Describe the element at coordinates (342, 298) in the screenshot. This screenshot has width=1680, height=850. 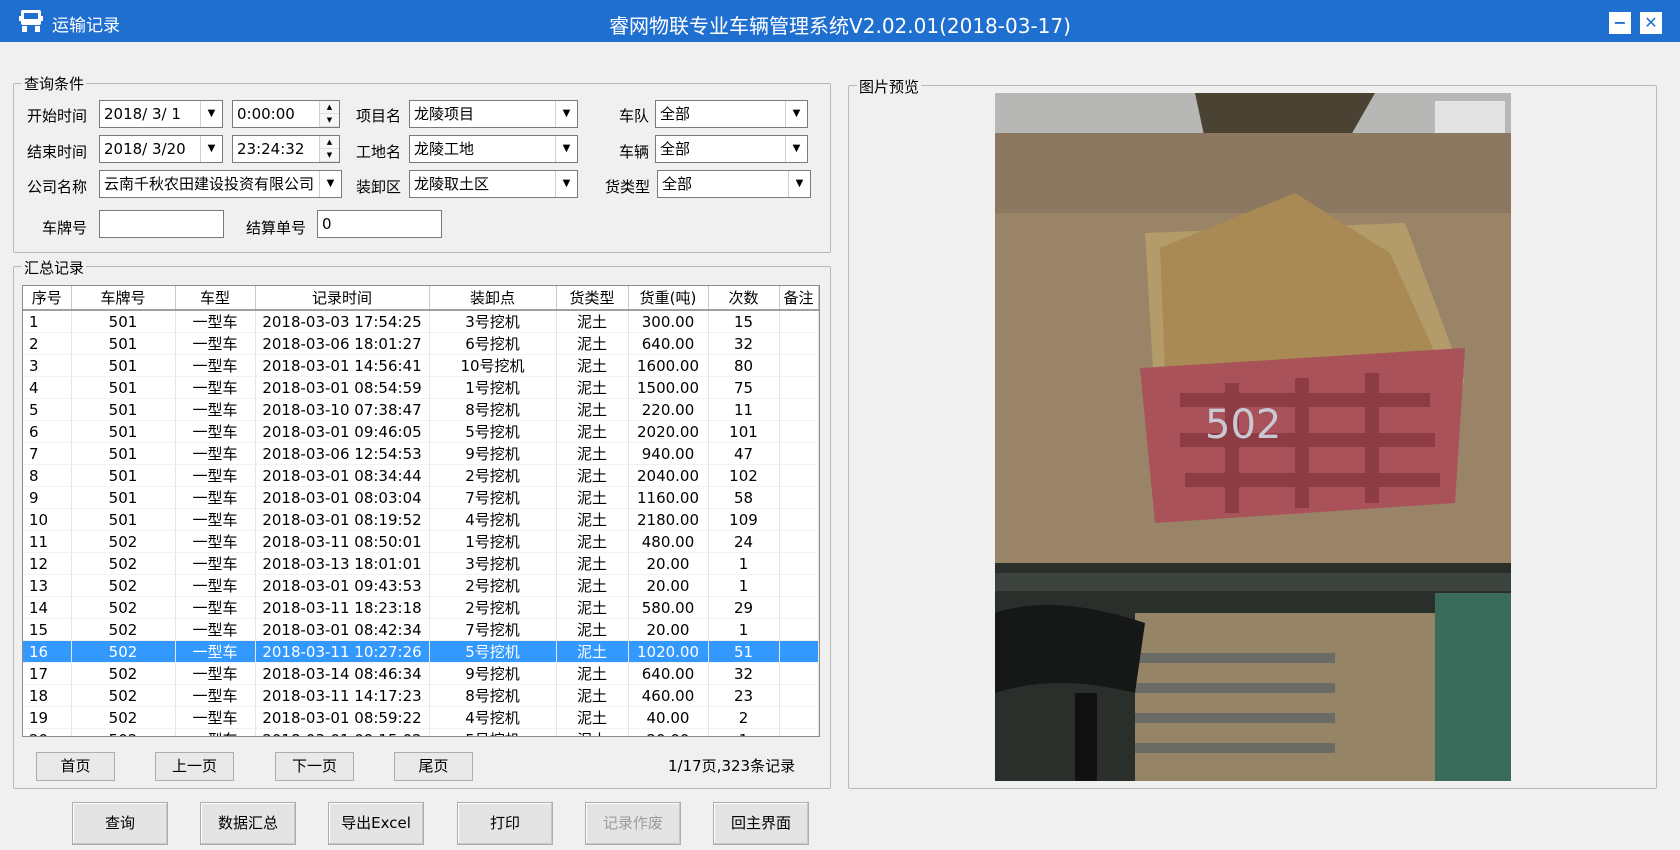
I see `column-header: 记录时间` at that location.